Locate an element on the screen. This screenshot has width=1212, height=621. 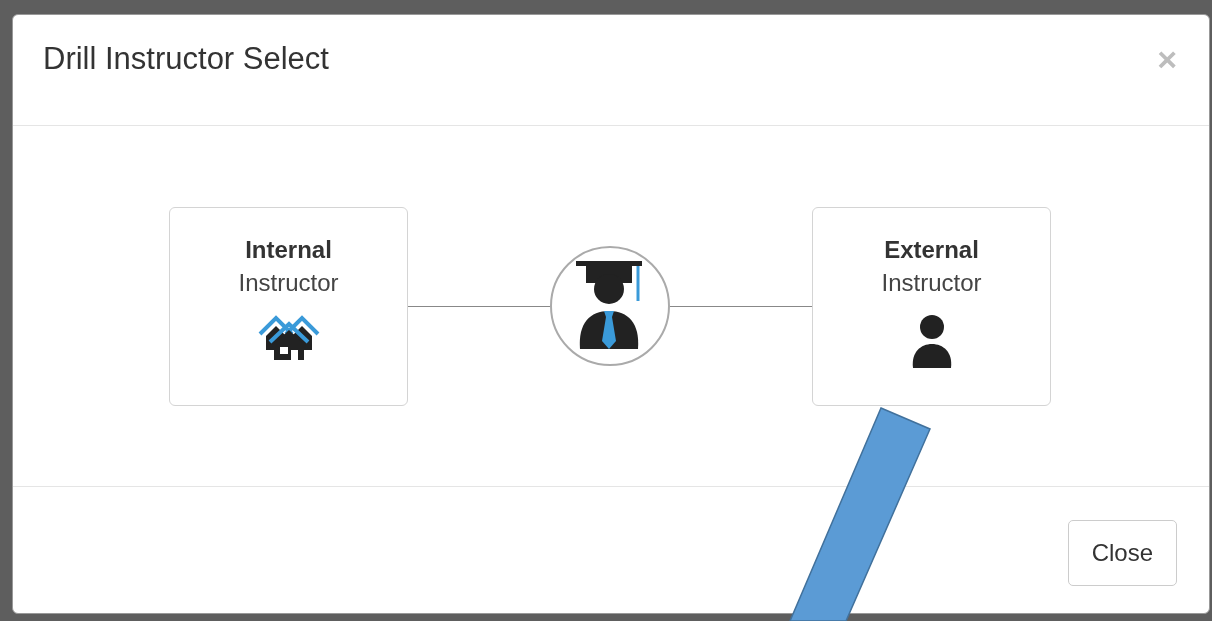
dialog-title: Drill Instructor Select is located at coordinates (186, 59).